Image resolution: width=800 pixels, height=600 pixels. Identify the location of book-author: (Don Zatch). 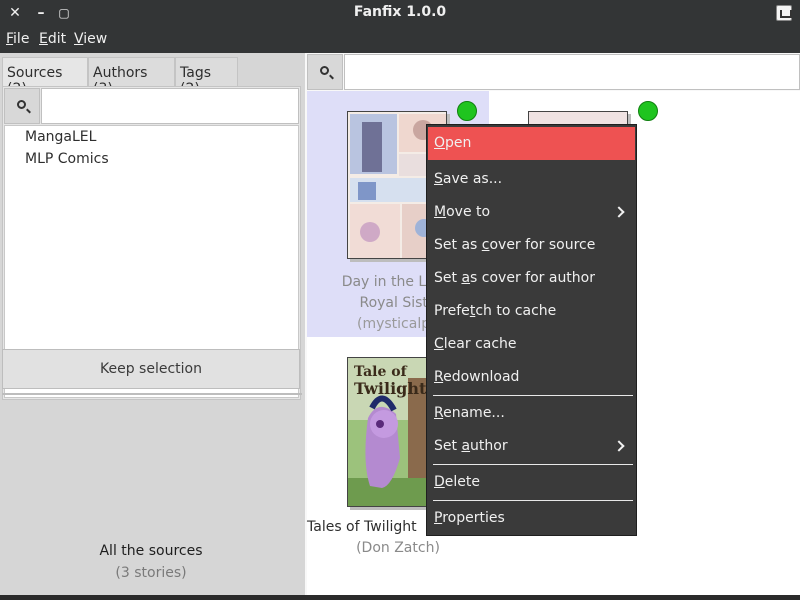
(398, 548).